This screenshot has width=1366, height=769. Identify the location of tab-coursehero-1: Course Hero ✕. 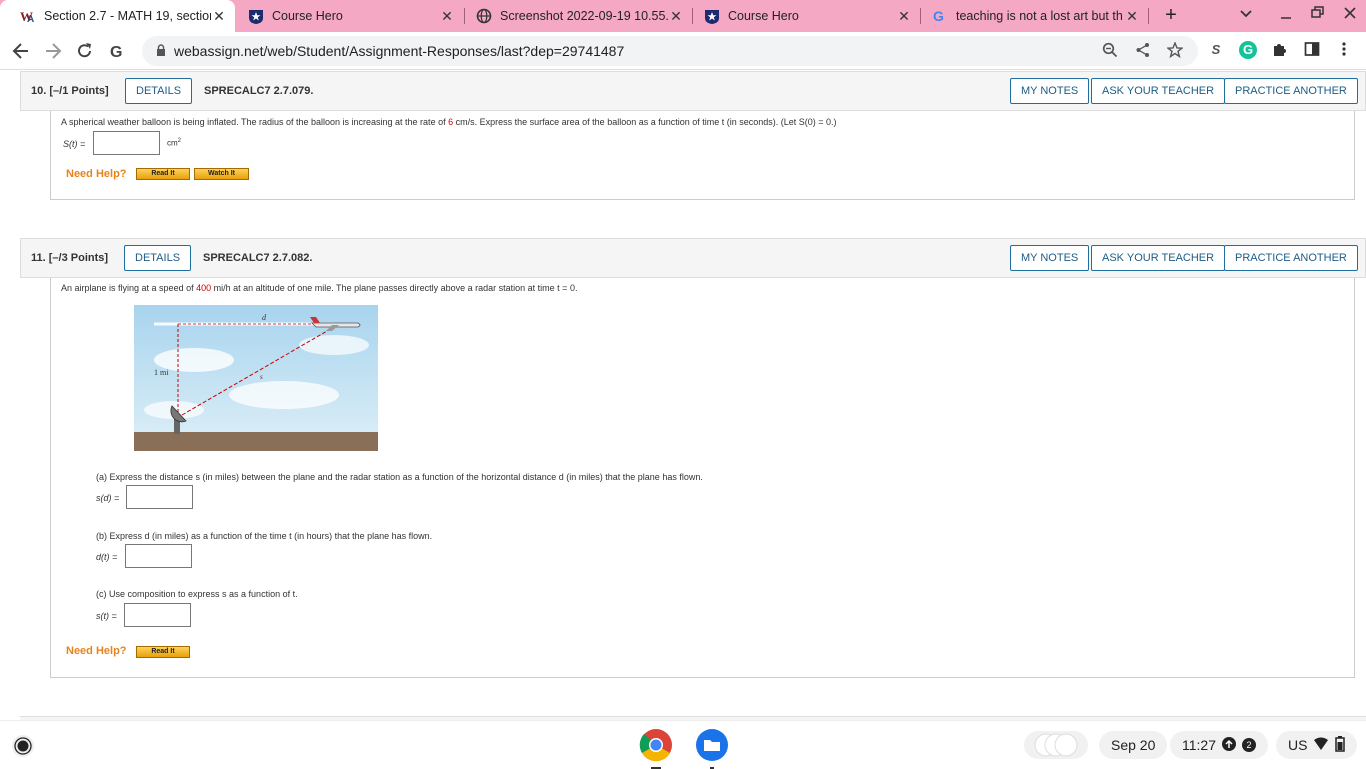
(345, 16).